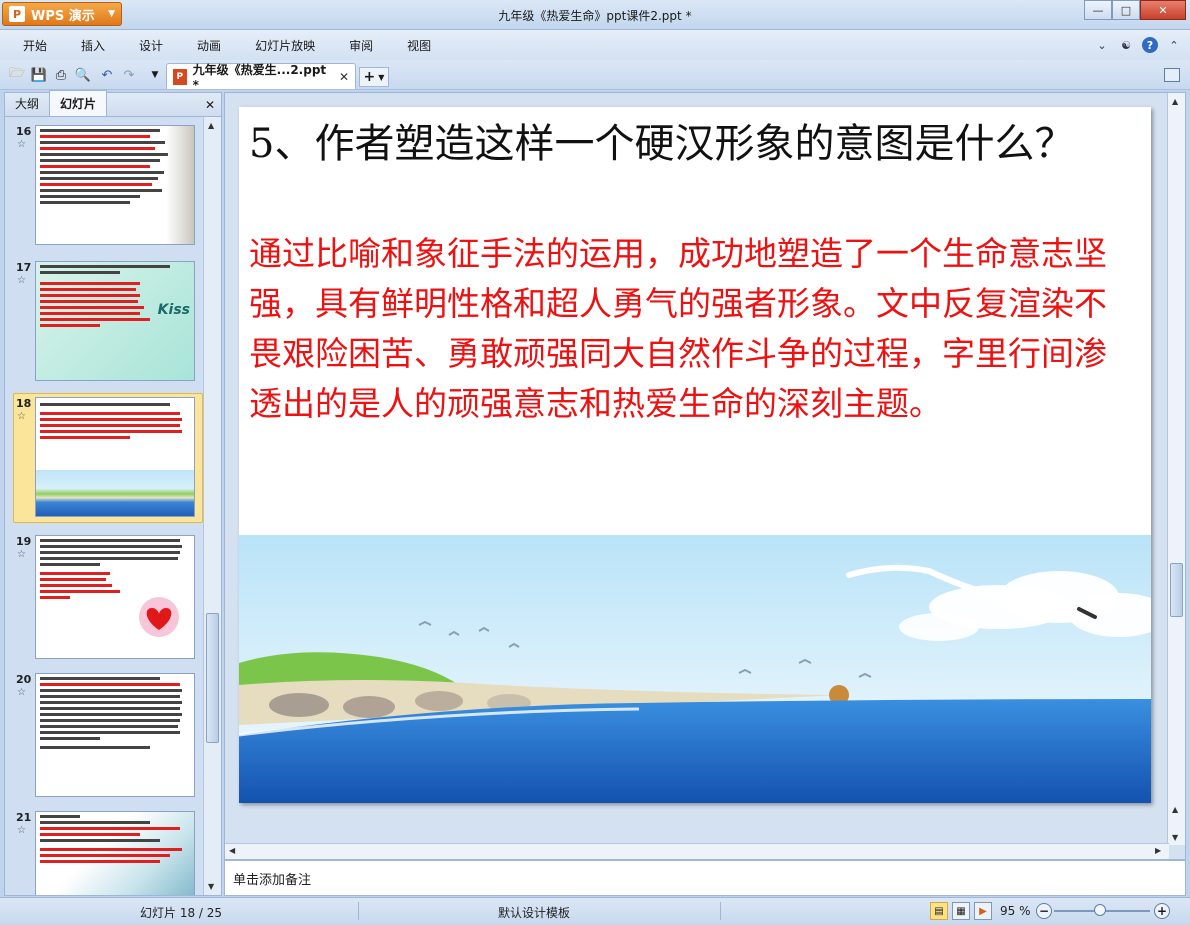 The width and height of the screenshot is (1190, 925). I want to click on thumbnail-image: Kiss, so click(115, 321).